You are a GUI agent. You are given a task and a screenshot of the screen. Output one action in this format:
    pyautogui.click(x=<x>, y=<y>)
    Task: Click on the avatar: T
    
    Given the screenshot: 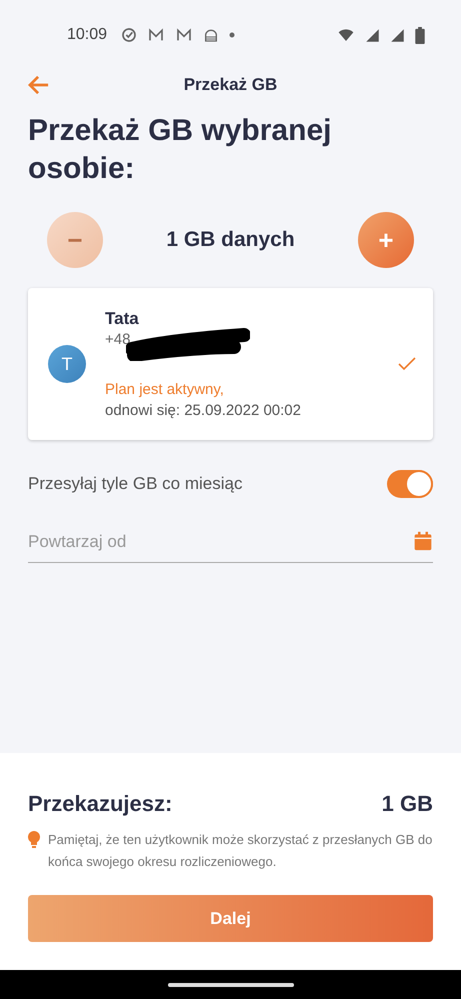 What is the action you would take?
    pyautogui.click(x=67, y=364)
    